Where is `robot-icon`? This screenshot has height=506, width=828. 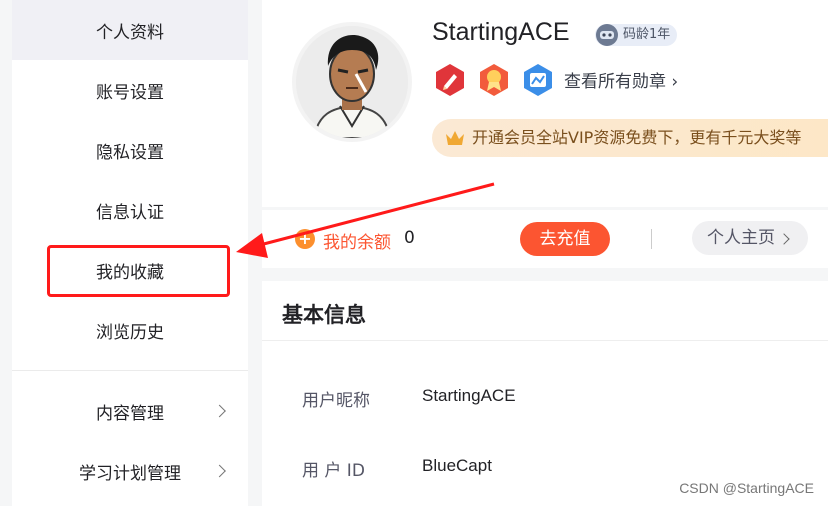 robot-icon is located at coordinates (607, 35).